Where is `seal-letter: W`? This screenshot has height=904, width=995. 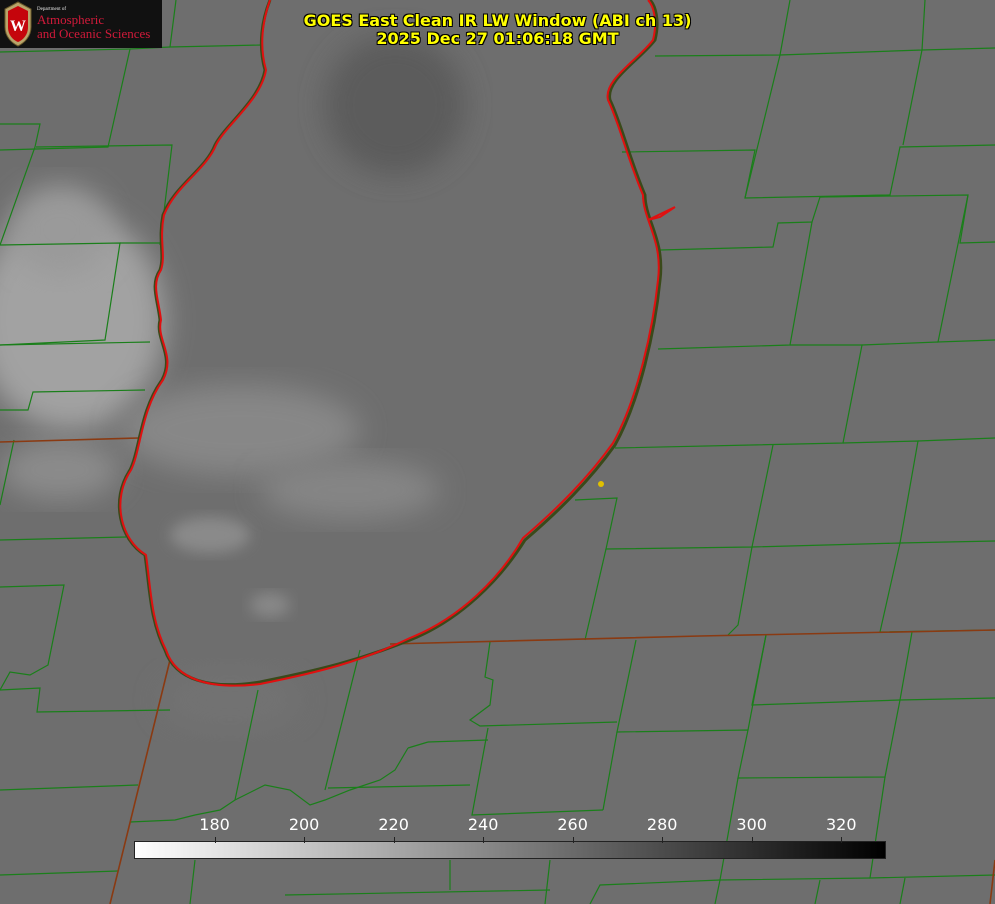 seal-letter: W is located at coordinates (18, 26).